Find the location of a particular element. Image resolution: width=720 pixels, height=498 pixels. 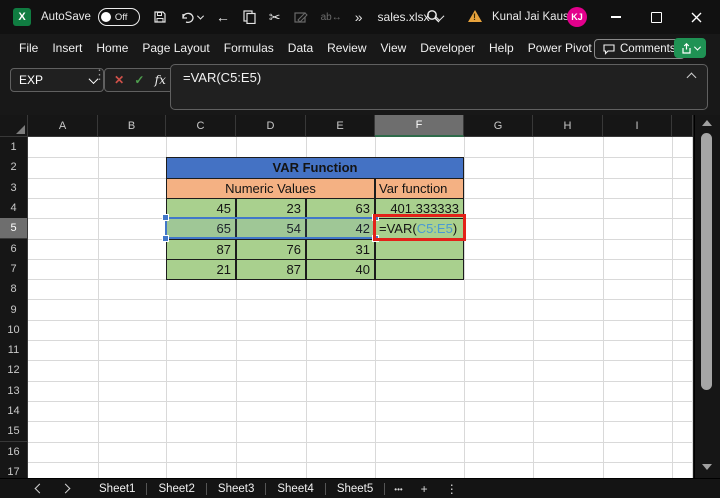

column-header-g: G is located at coordinates (498, 126).